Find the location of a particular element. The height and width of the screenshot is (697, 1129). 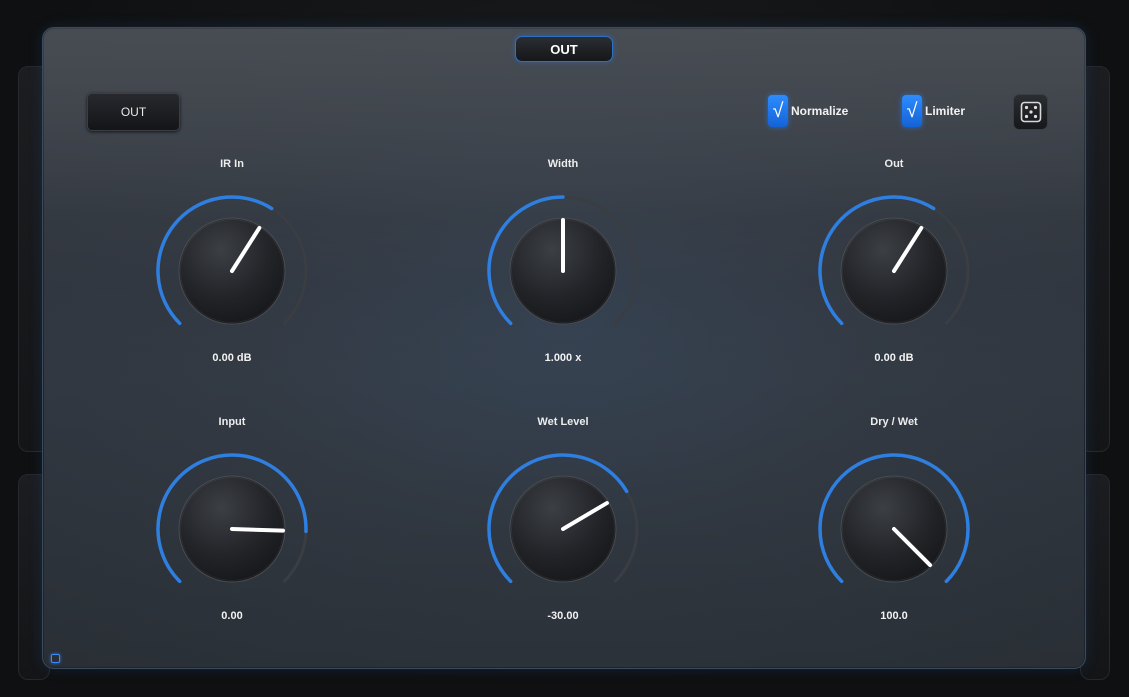

knob-label-wet-level: Wet Level is located at coordinates (563, 422).